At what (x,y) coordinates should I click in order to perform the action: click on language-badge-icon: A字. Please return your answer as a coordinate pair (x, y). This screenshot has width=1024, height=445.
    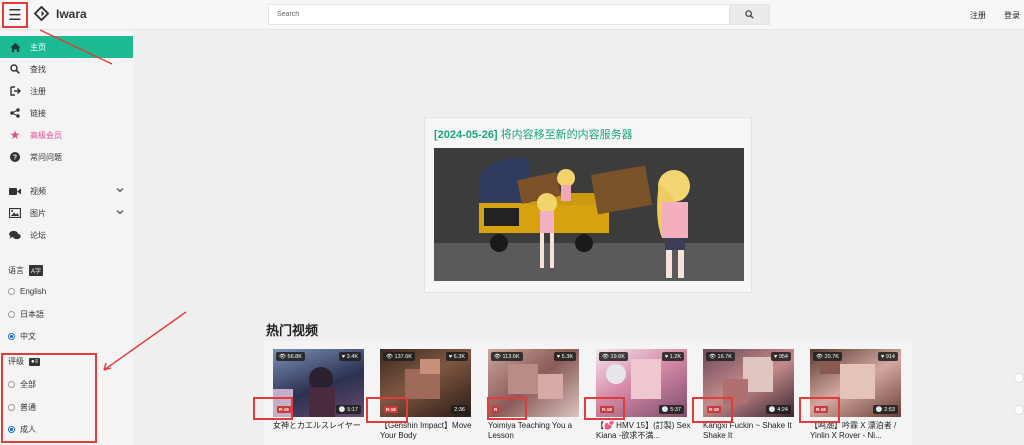
    Looking at the image, I should click on (36, 270).